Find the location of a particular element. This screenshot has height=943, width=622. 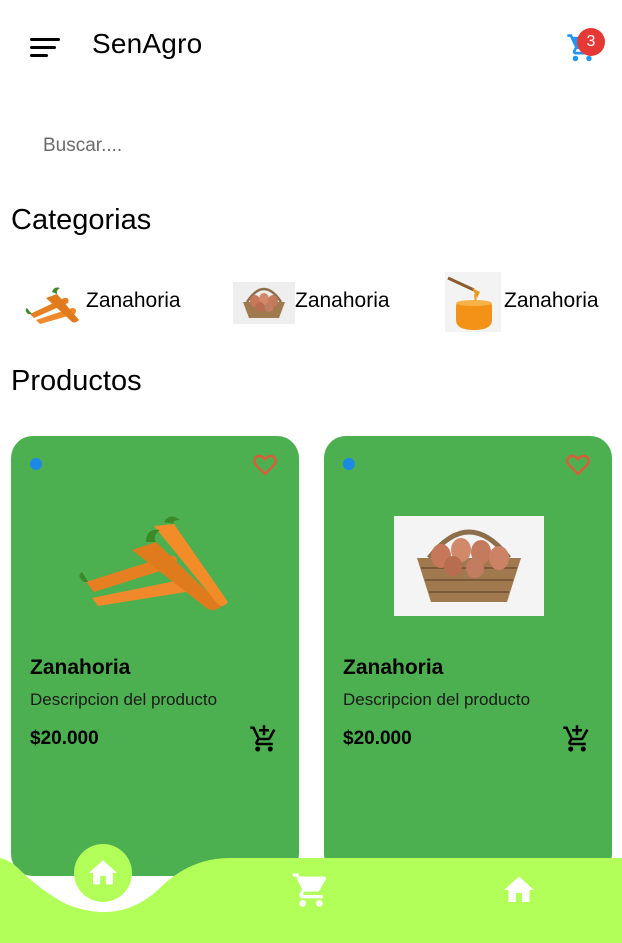

products-heading: Productos is located at coordinates (76, 381).